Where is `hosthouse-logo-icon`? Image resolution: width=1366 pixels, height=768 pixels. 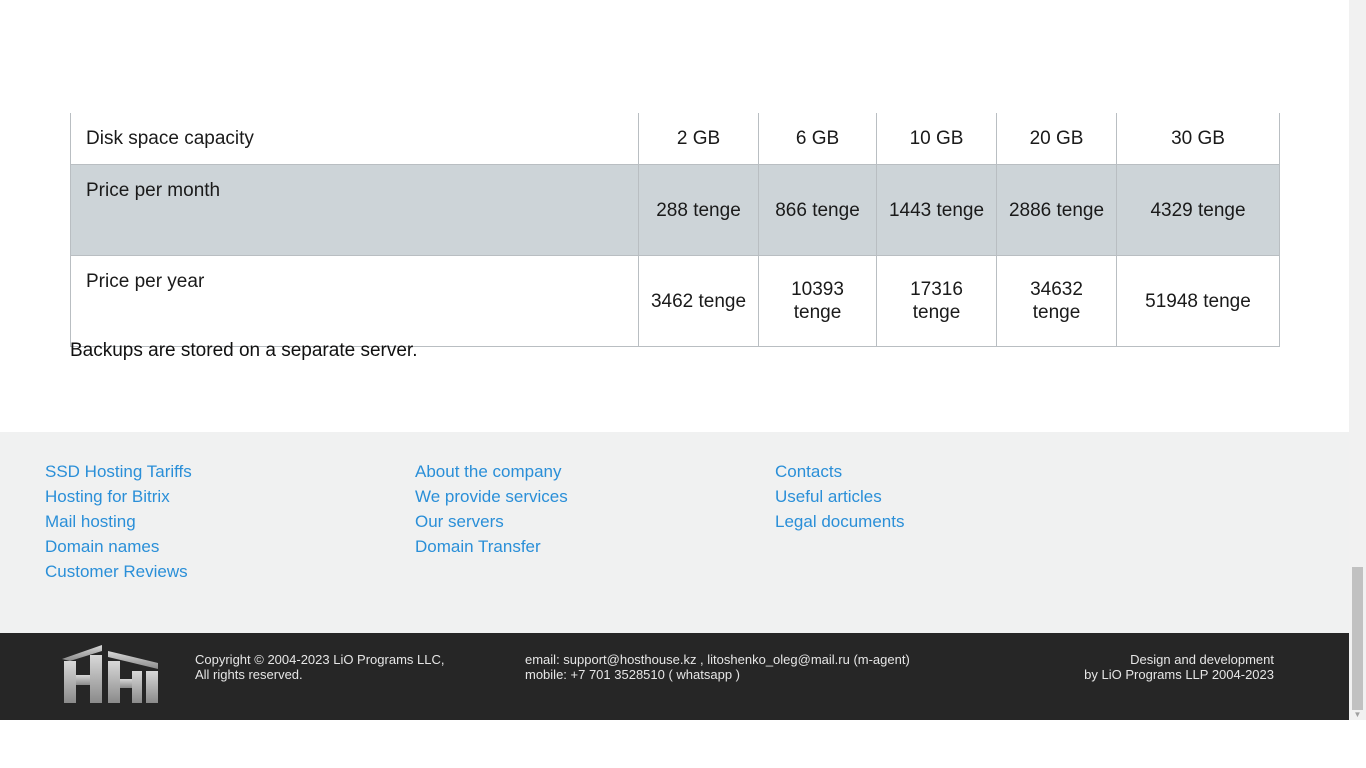 hosthouse-logo-icon is located at coordinates (111, 675).